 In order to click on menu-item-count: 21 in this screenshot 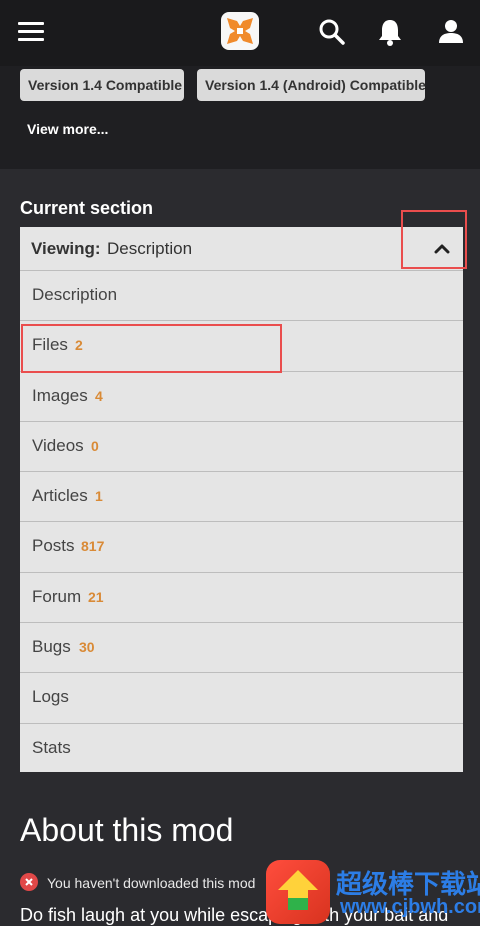, I will do `click(96, 596)`.